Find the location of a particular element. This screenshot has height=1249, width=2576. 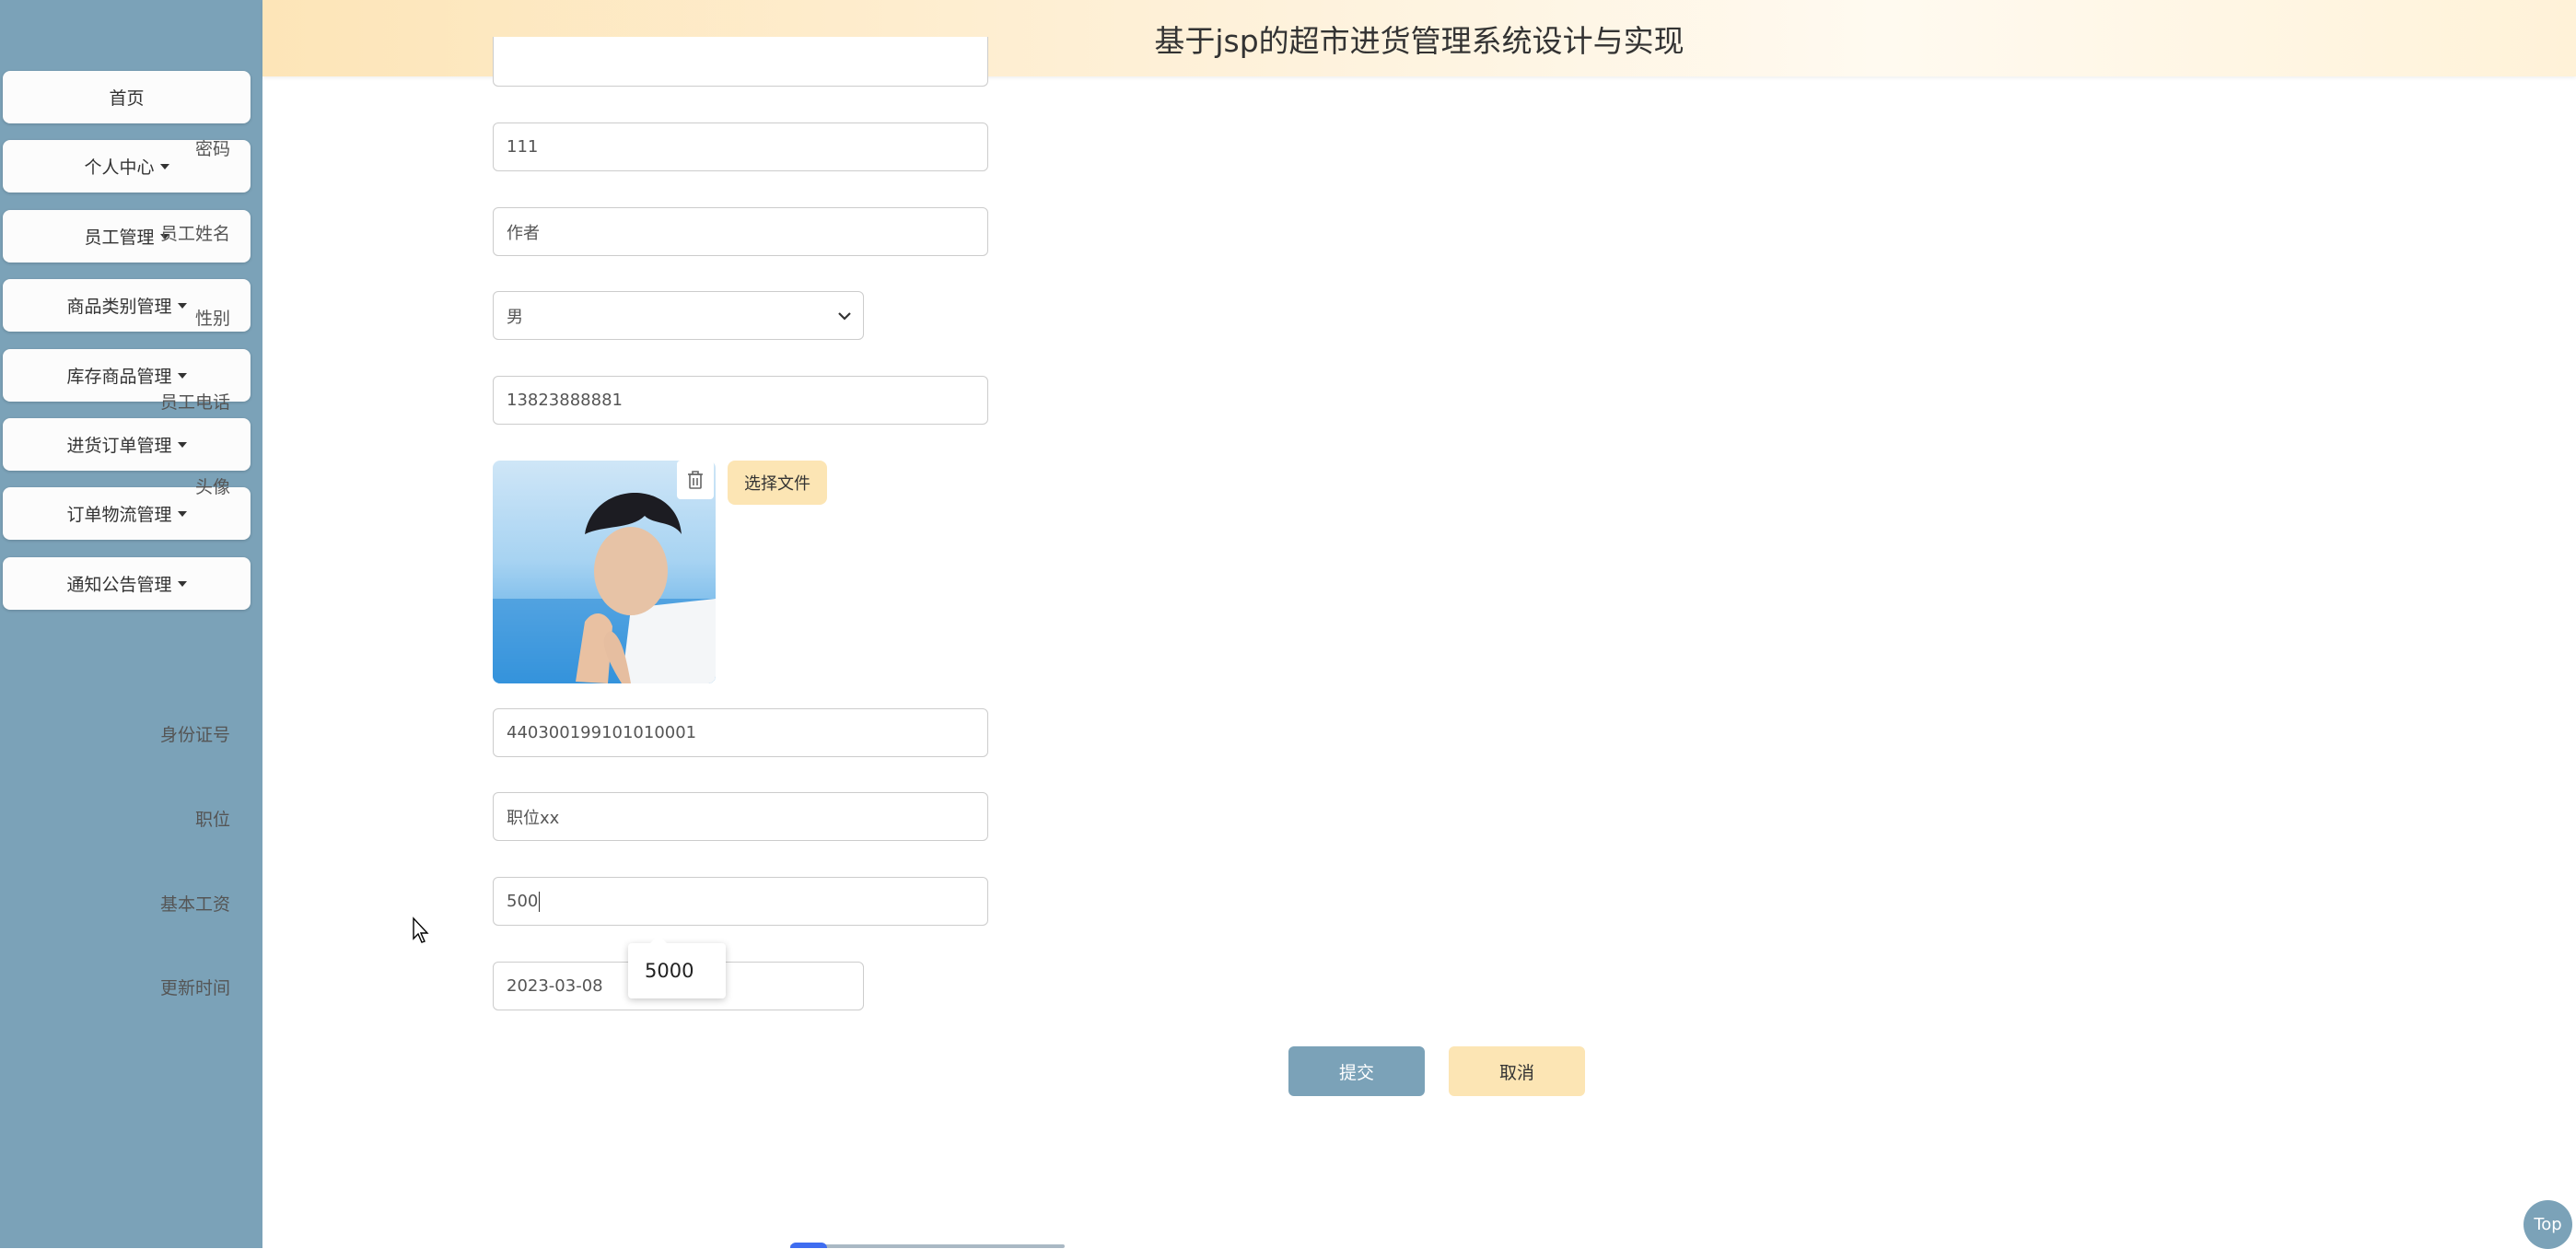

trash-icon is located at coordinates (695, 480).